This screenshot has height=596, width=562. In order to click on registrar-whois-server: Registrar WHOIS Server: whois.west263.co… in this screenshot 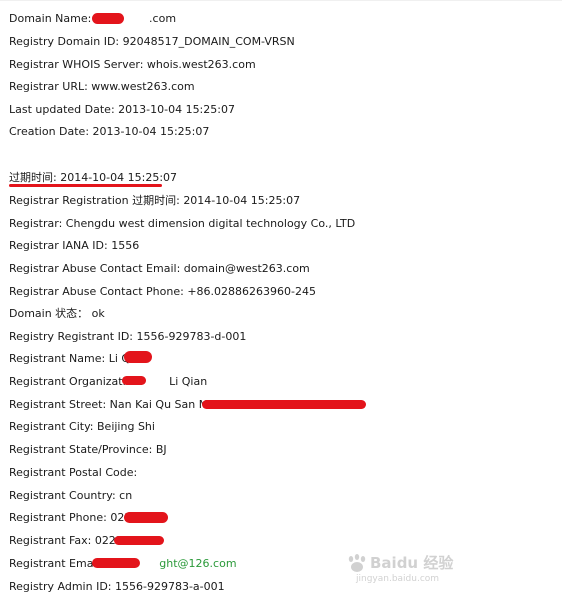, I will do `click(132, 64)`.